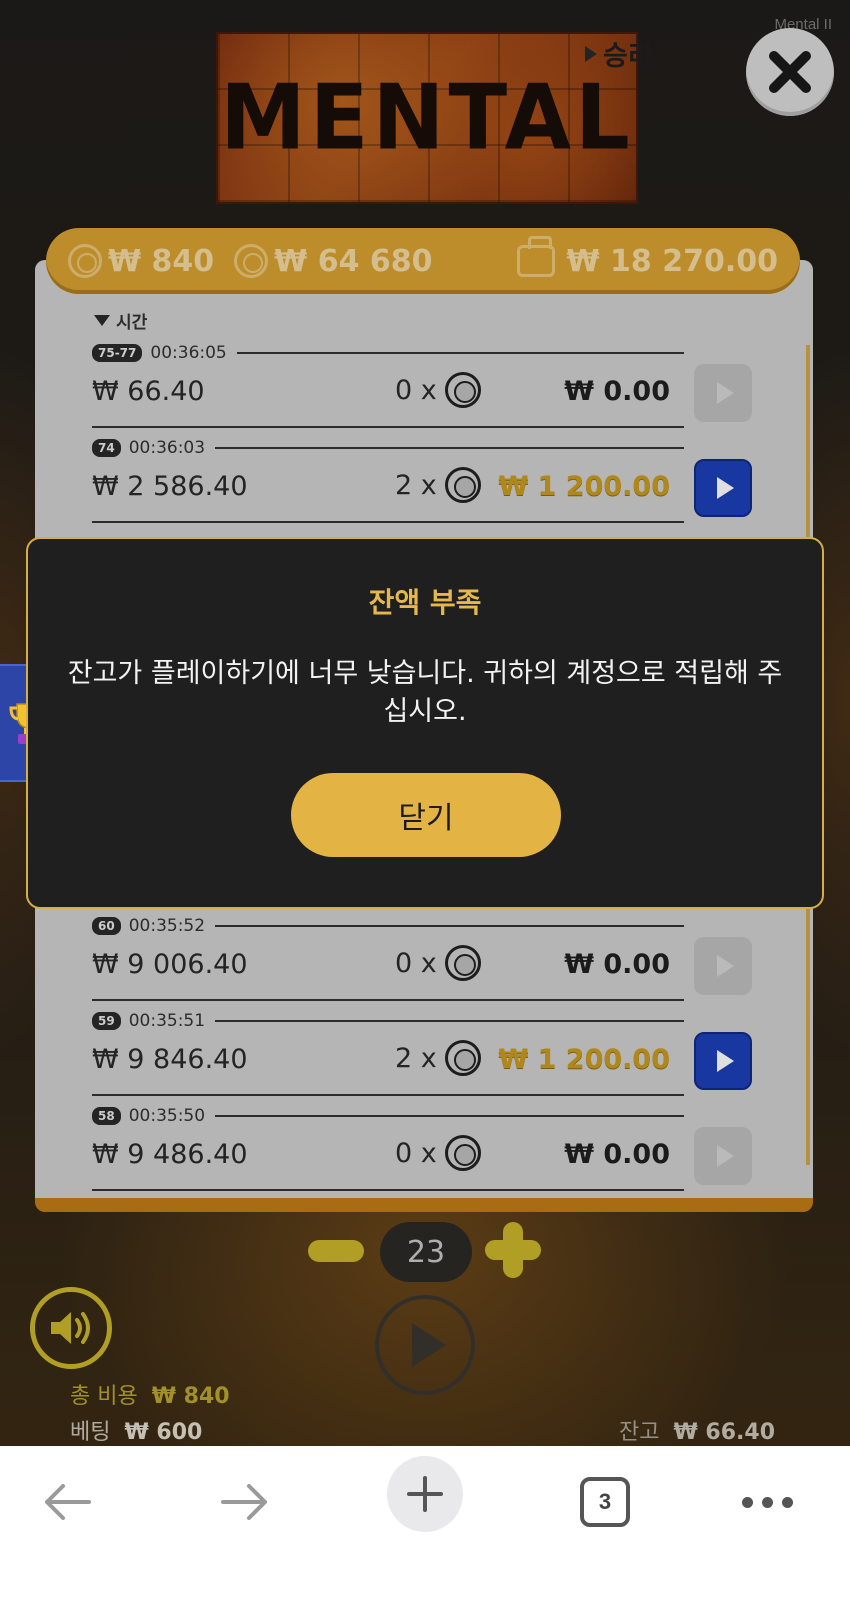  Describe the element at coordinates (425, 602) in the screenshot. I see `dialog-title: 잔액 부족` at that location.